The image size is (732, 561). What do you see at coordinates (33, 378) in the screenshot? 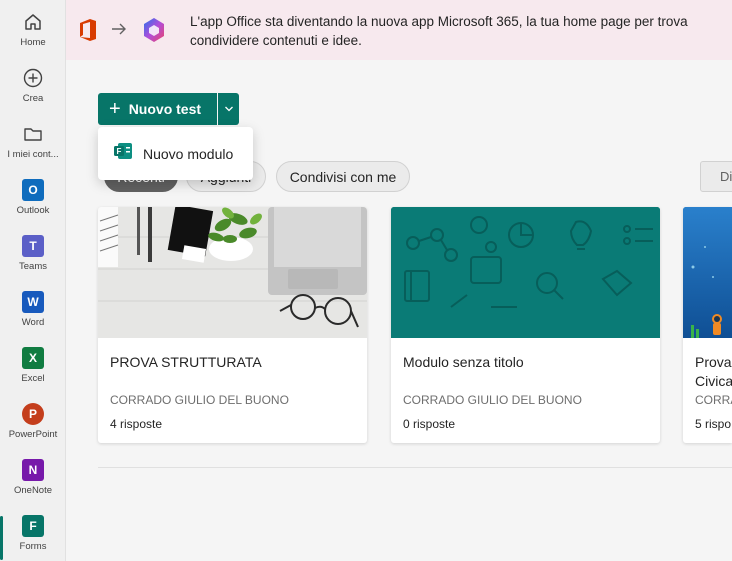
I see `rail-label: Excel` at bounding box center [33, 378].